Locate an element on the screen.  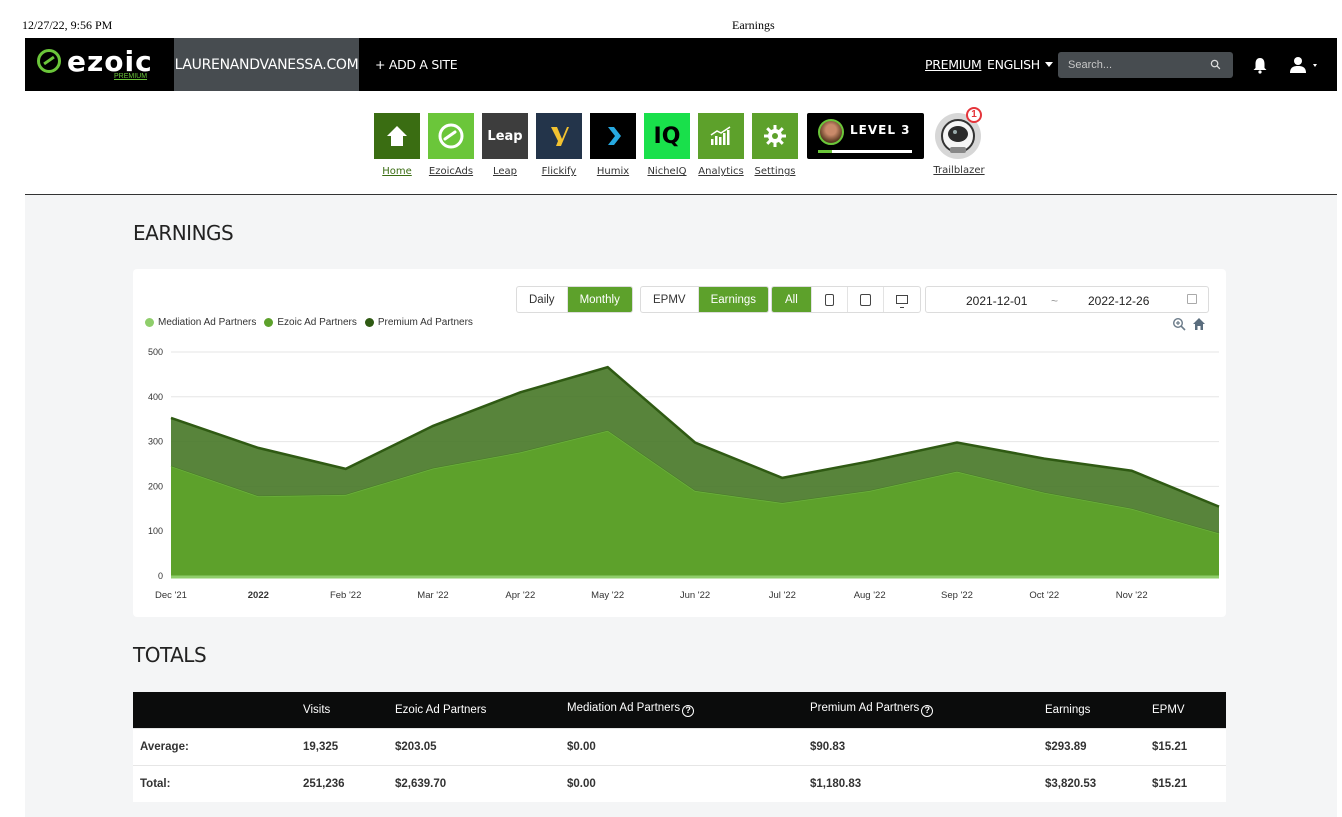
y-tick-label: 400 is located at coordinates (155, 397).